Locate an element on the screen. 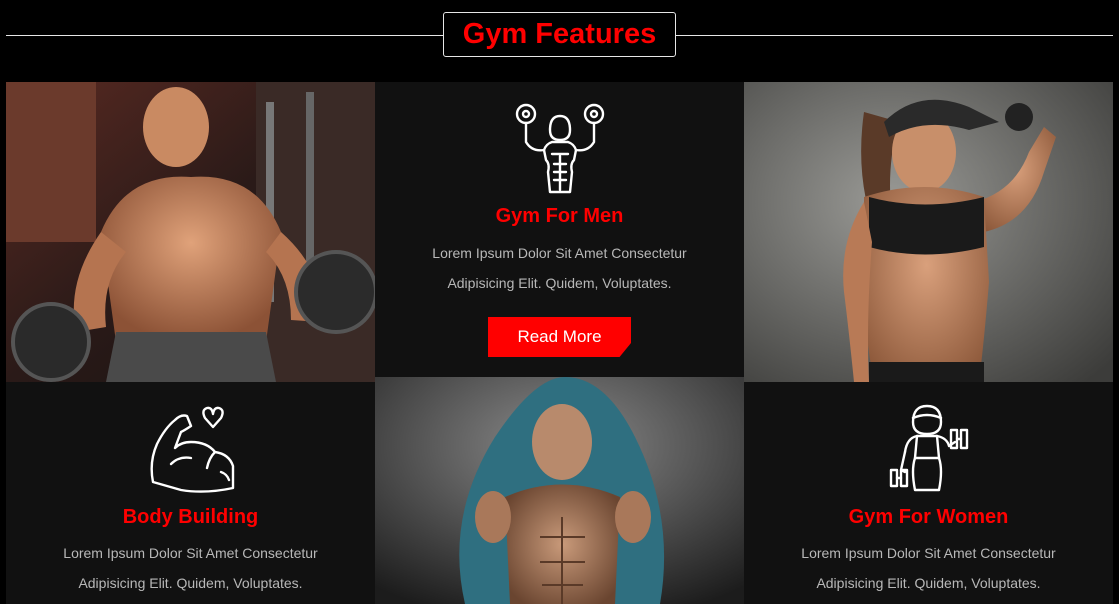 Image resolution: width=1119 pixels, height=604 pixels. read-more-button: Read More is located at coordinates (559, 337).